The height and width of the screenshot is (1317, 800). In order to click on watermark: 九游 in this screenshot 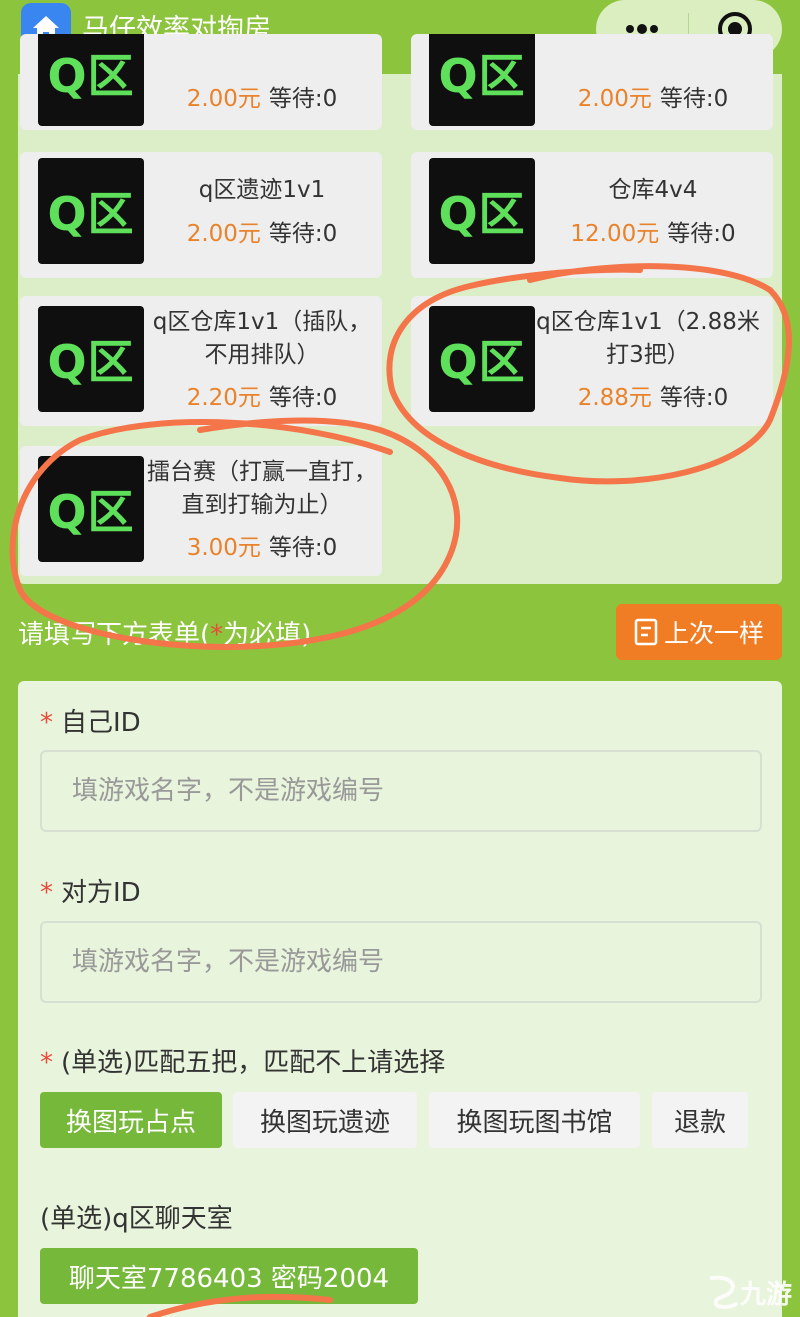, I will do `click(751, 1292)`.